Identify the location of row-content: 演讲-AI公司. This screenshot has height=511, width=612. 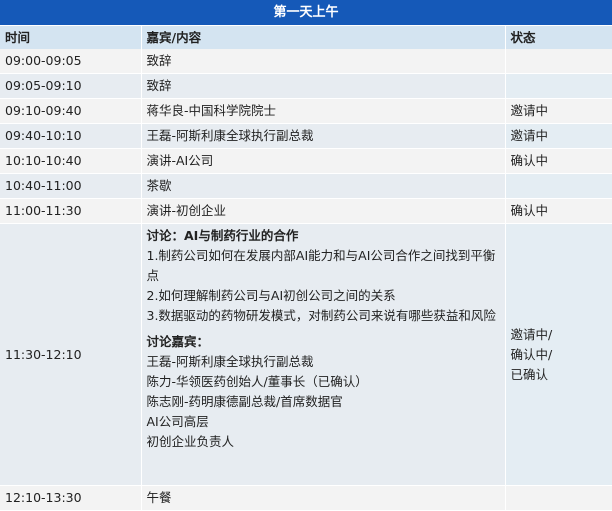
(323, 161).